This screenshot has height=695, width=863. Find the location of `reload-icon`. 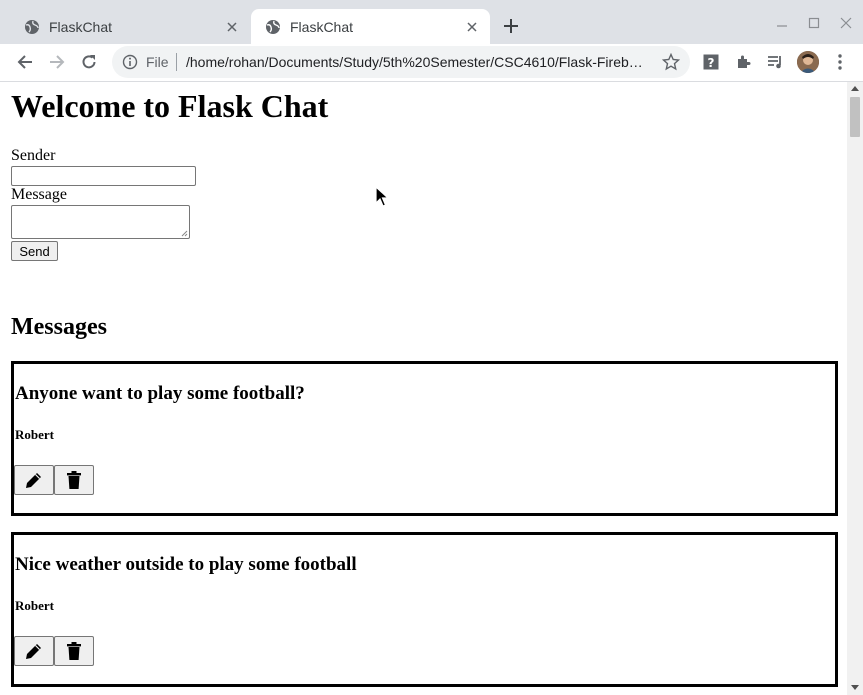

reload-icon is located at coordinates (89, 62).